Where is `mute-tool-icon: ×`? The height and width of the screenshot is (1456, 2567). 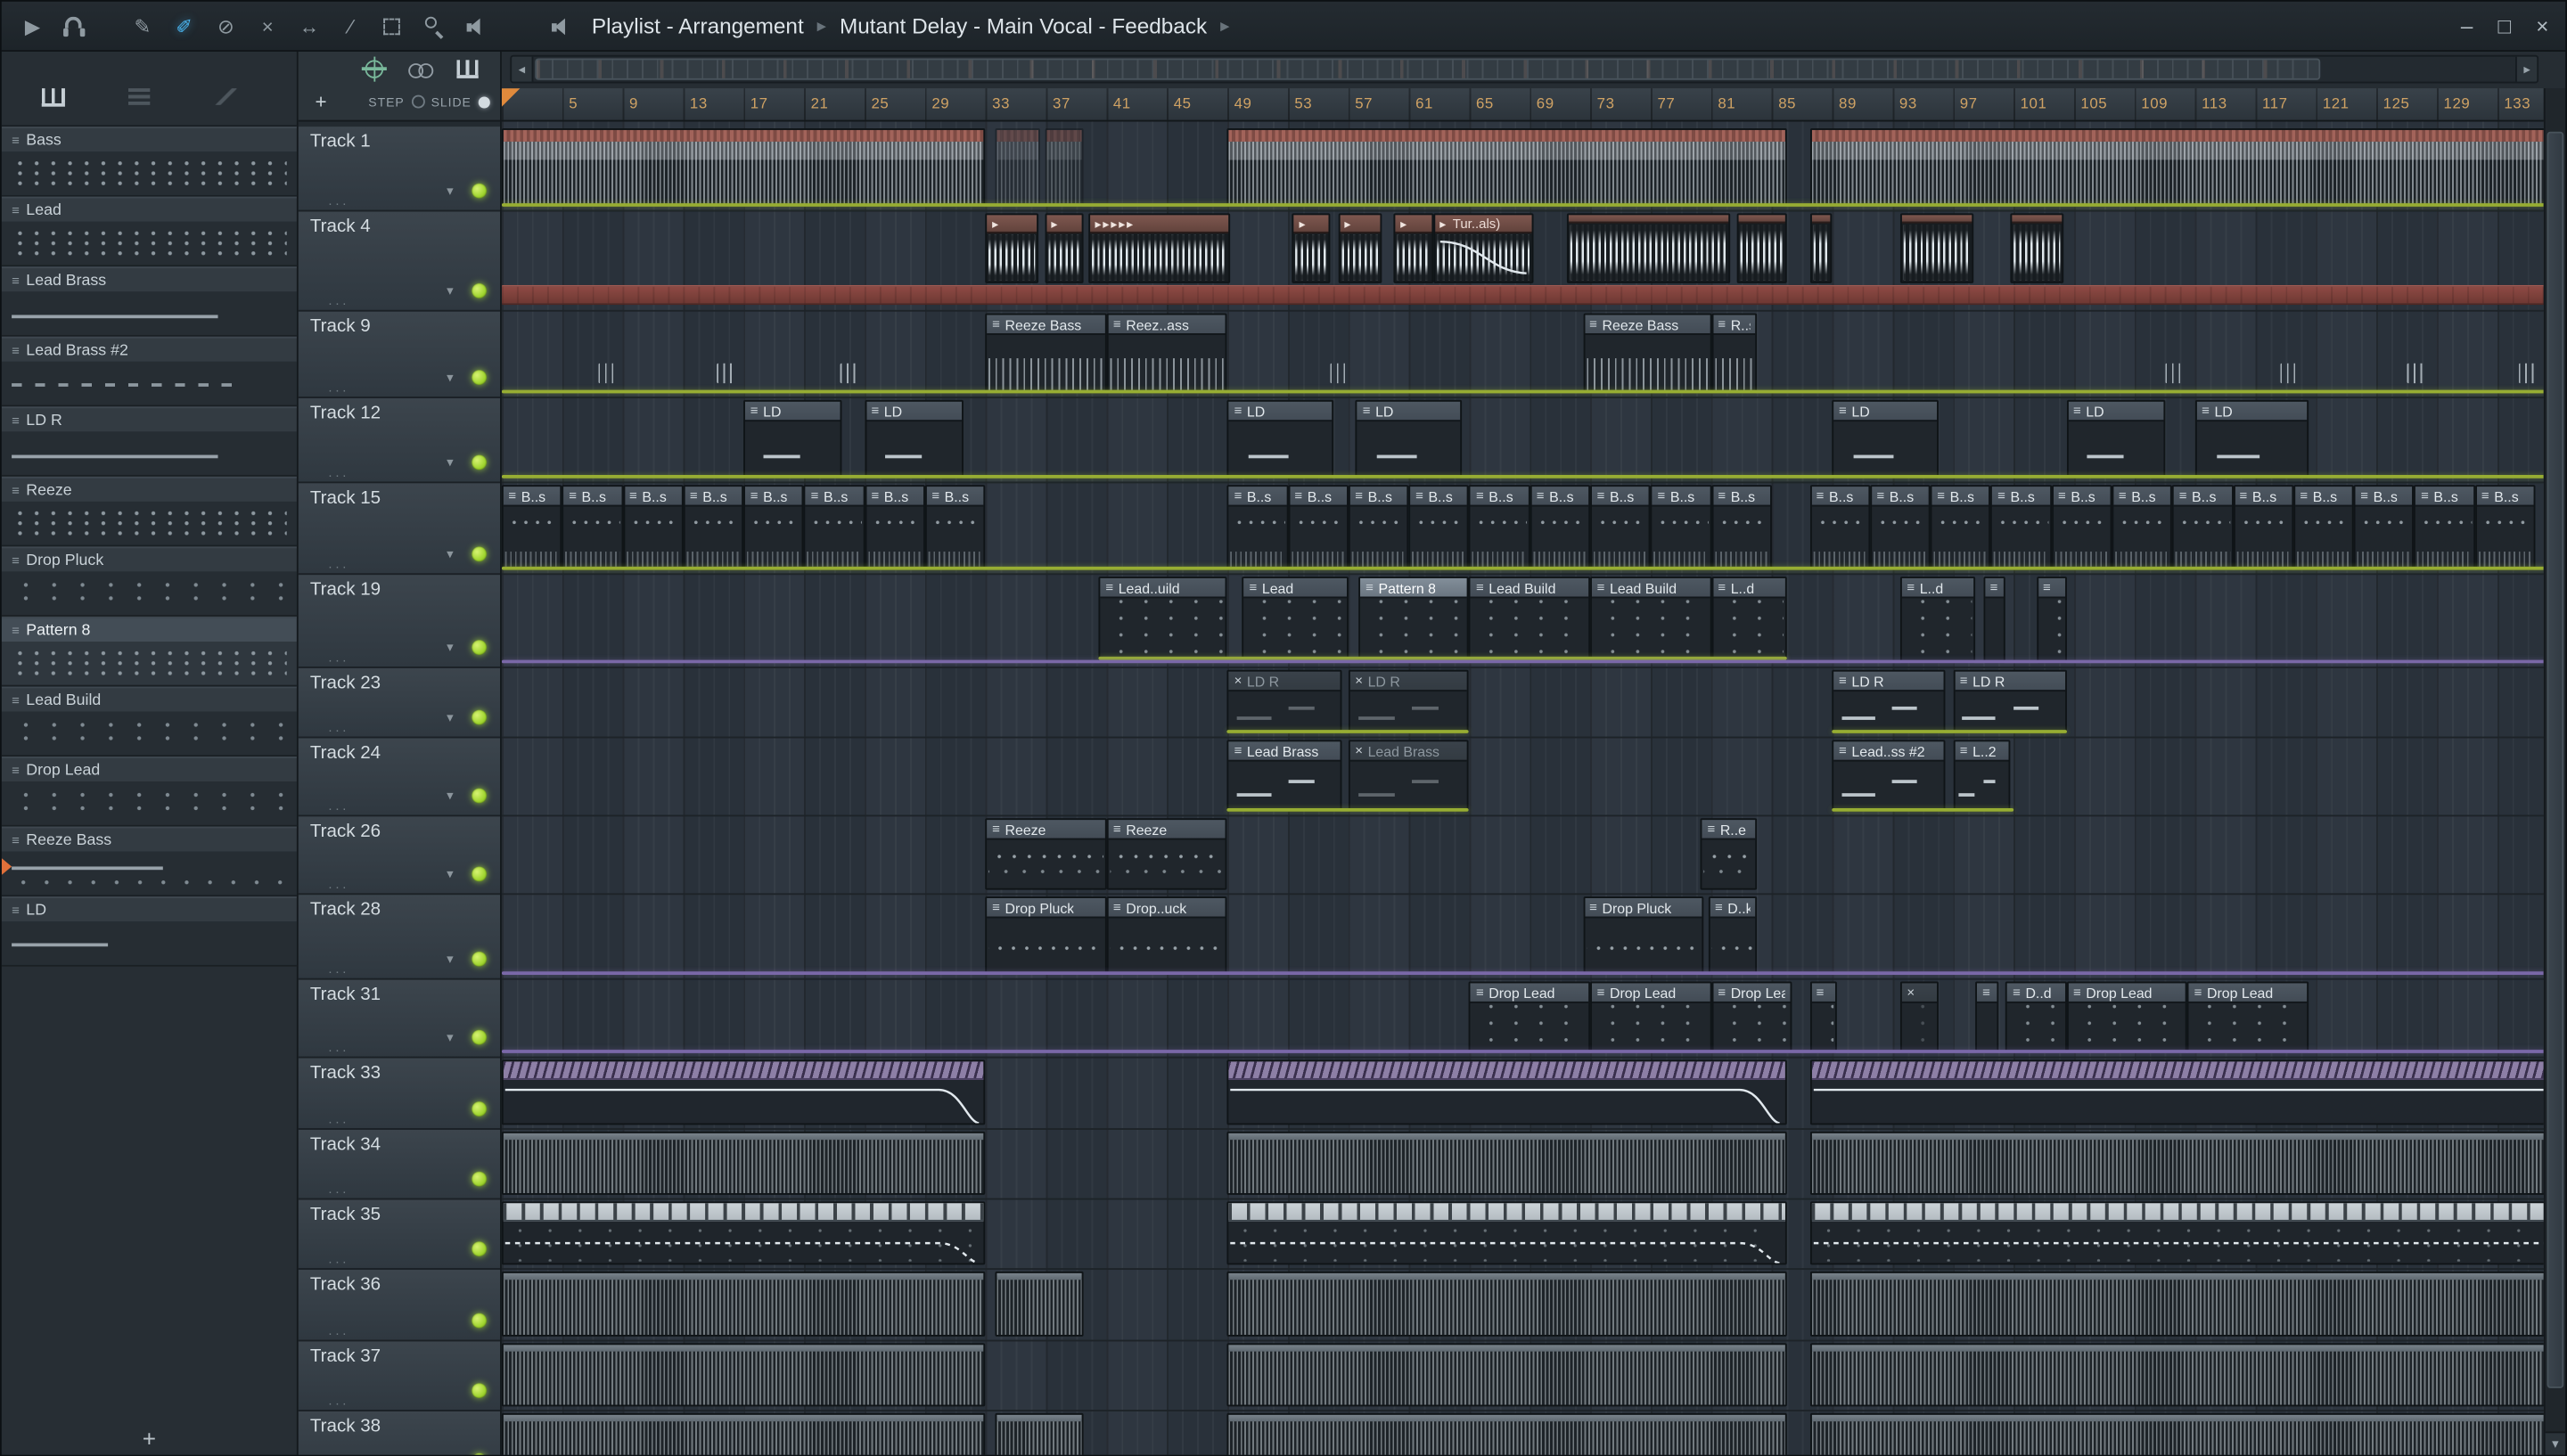
mute-tool-icon: × is located at coordinates (268, 25).